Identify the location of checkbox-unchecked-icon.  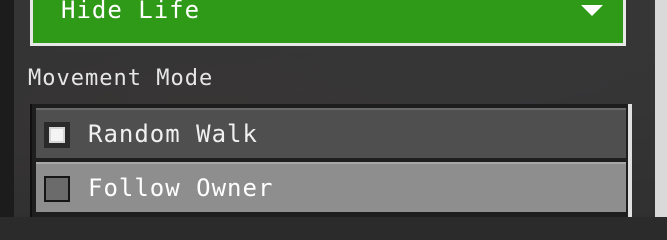
(57, 189).